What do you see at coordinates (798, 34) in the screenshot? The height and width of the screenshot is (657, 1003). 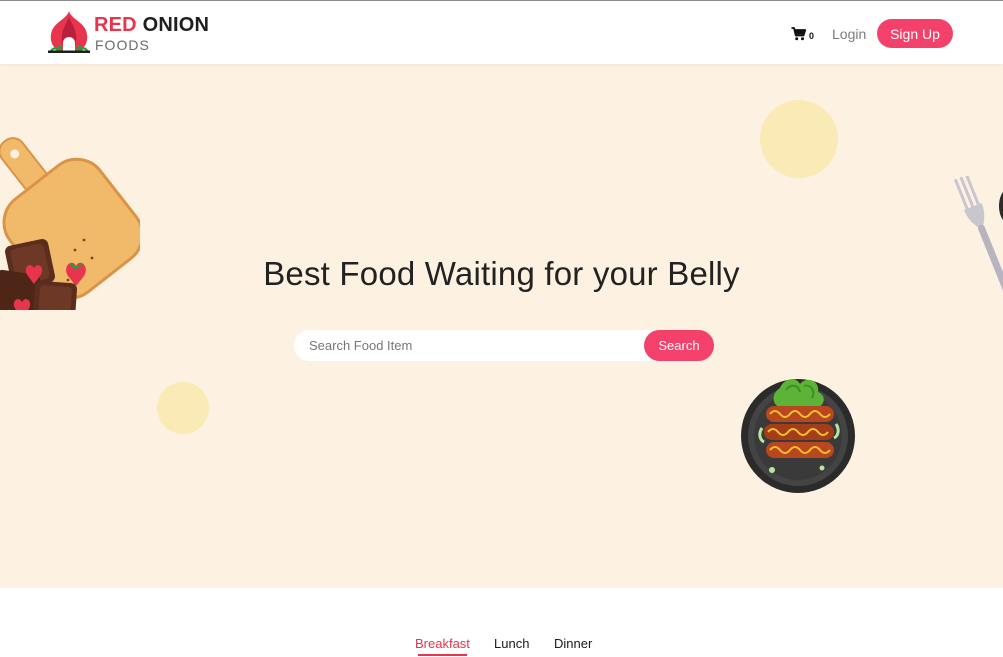 I see `shopping-cart-icon` at bounding box center [798, 34].